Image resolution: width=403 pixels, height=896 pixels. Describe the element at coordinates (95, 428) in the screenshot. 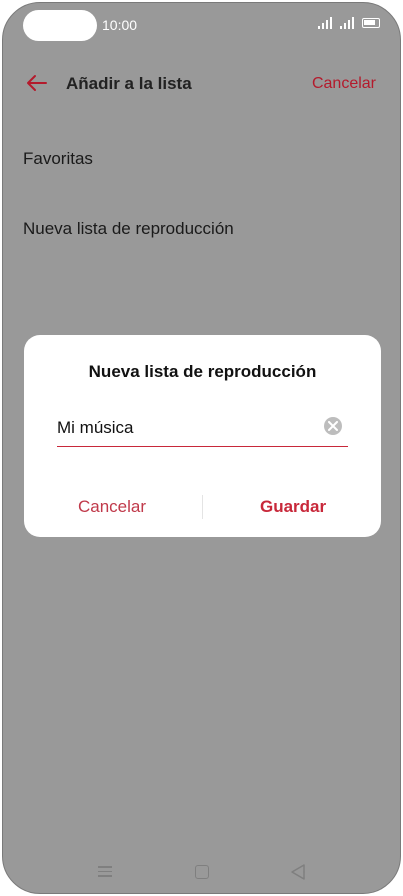

I see `input-value: Mi música` at that location.